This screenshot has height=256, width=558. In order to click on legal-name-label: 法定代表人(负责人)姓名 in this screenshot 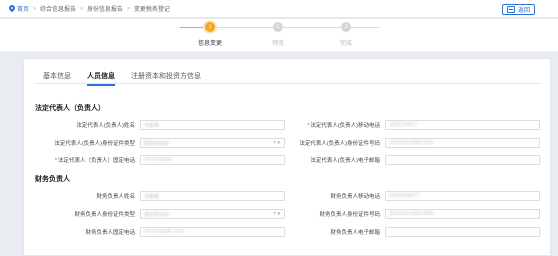, I will do `click(105, 126)`.